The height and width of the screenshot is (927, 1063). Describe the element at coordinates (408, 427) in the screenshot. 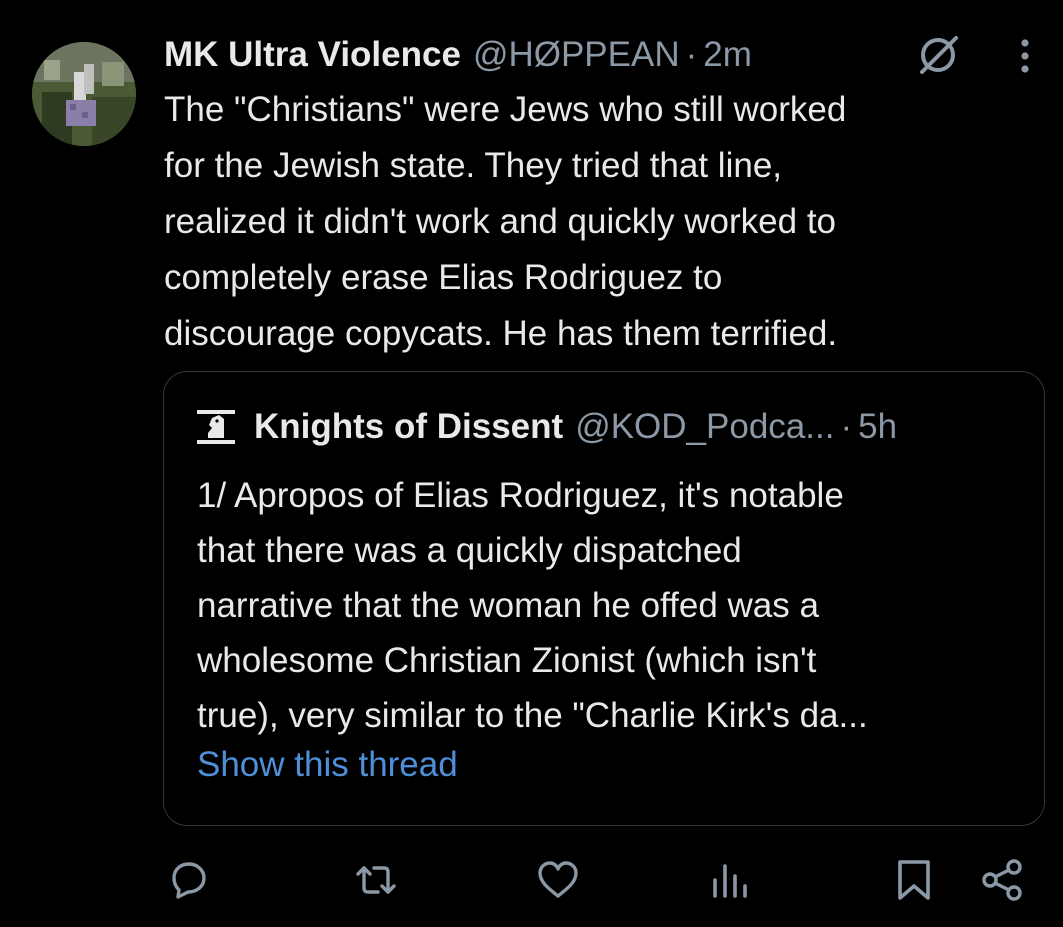

I see `quoted-display-name: Knights of Dissent` at that location.